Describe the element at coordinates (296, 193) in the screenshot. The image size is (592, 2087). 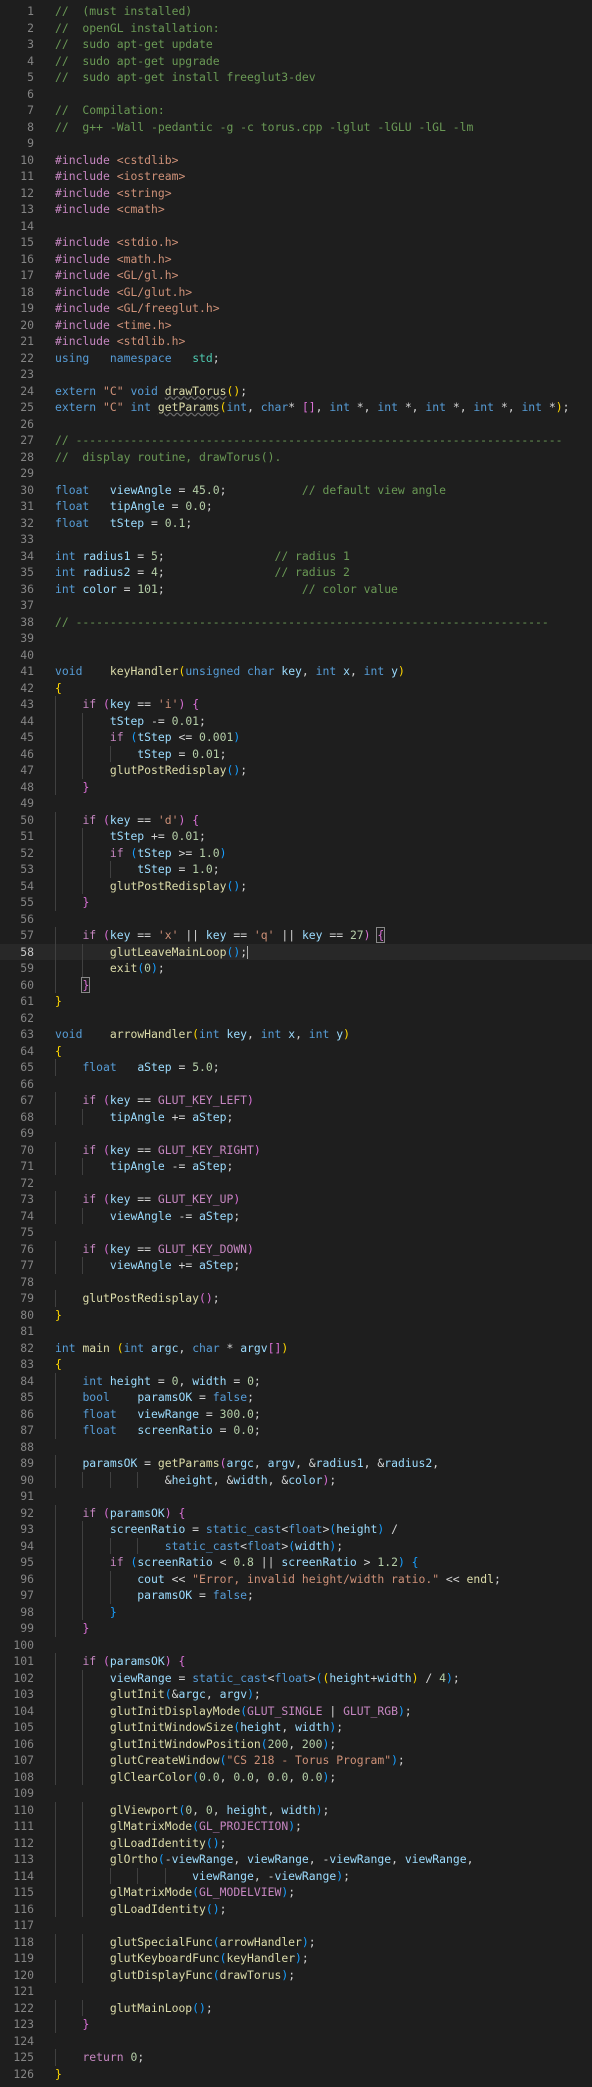
I see `code-line: 12 #include <string>` at that location.